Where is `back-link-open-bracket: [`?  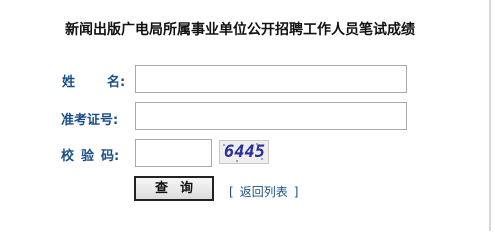
back-link-open-bracket: [ is located at coordinates (231, 192).